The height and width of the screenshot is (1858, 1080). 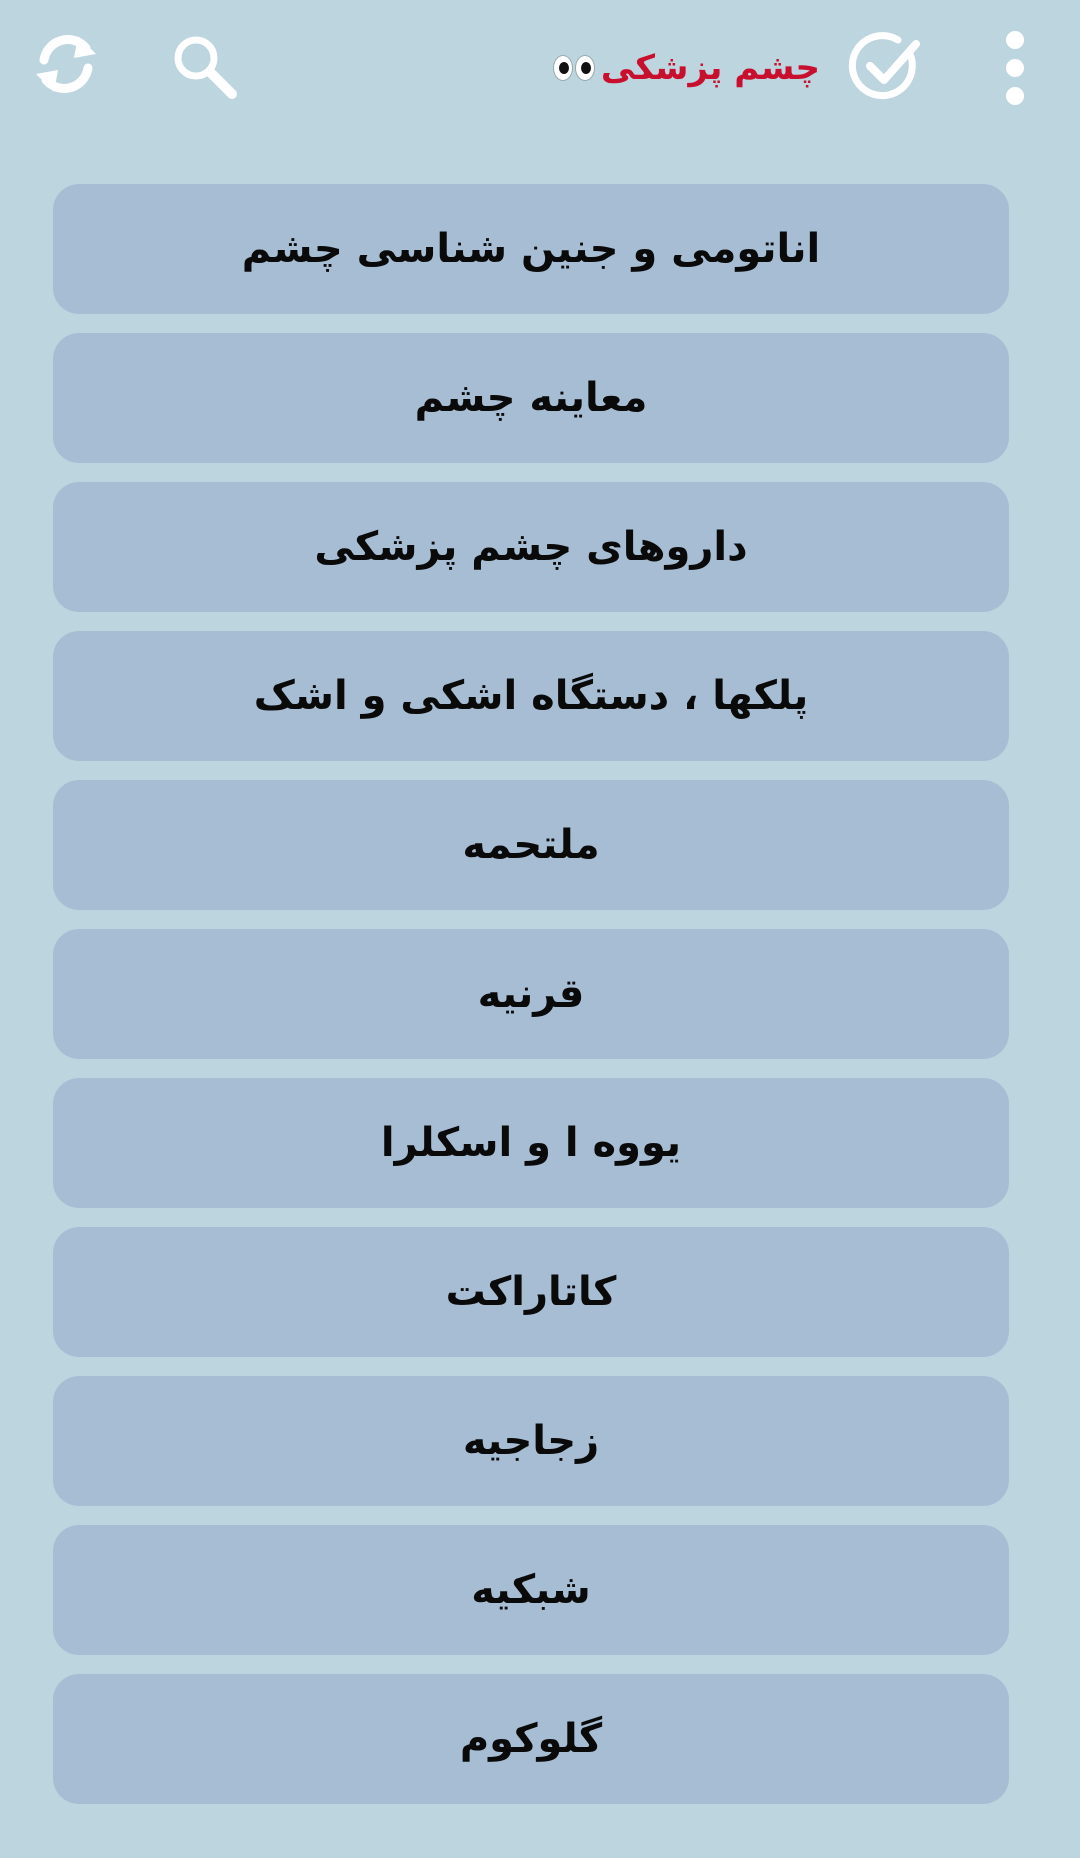 What do you see at coordinates (531, 1739) in the screenshot?
I see `menu-item-glaucoma: گلوکوم` at bounding box center [531, 1739].